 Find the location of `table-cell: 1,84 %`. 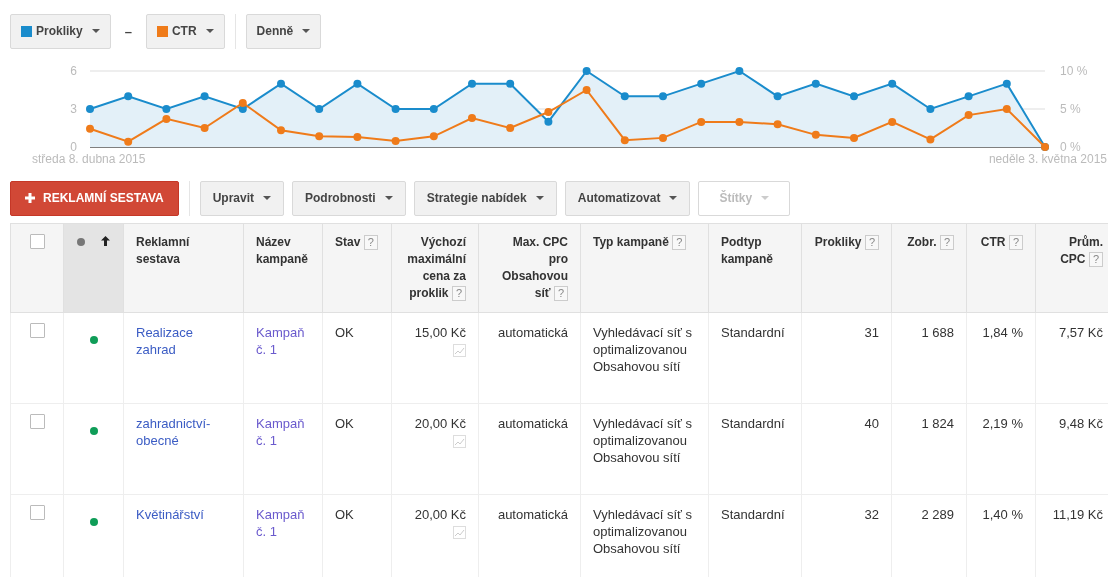

table-cell: 1,84 % is located at coordinates (1002, 332).